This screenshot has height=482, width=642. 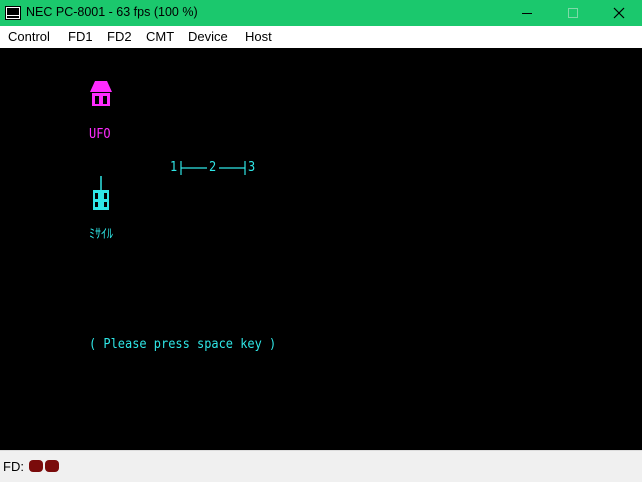 I want to click on maximize-icon, so click(x=573, y=13).